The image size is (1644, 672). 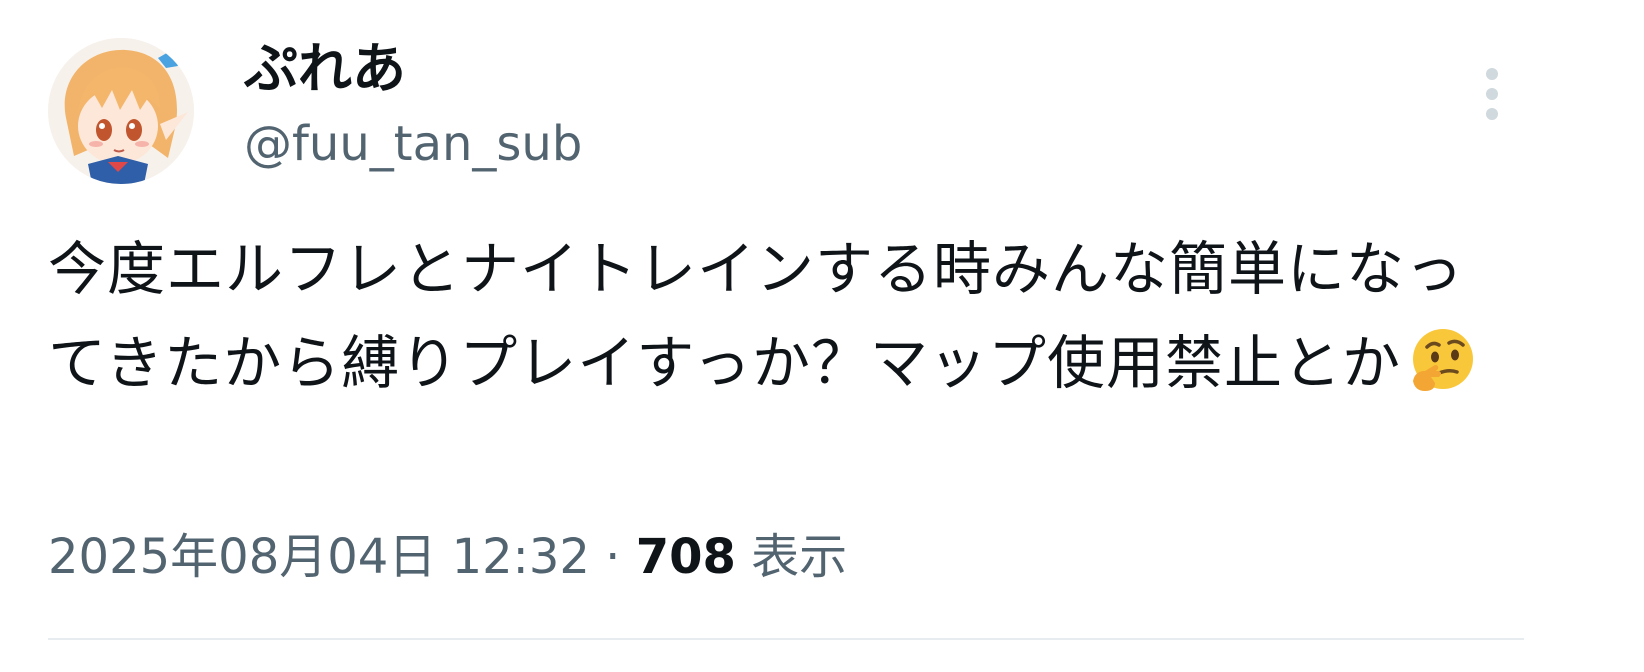 I want to click on thinking-face-icon, so click(x=1441, y=374).